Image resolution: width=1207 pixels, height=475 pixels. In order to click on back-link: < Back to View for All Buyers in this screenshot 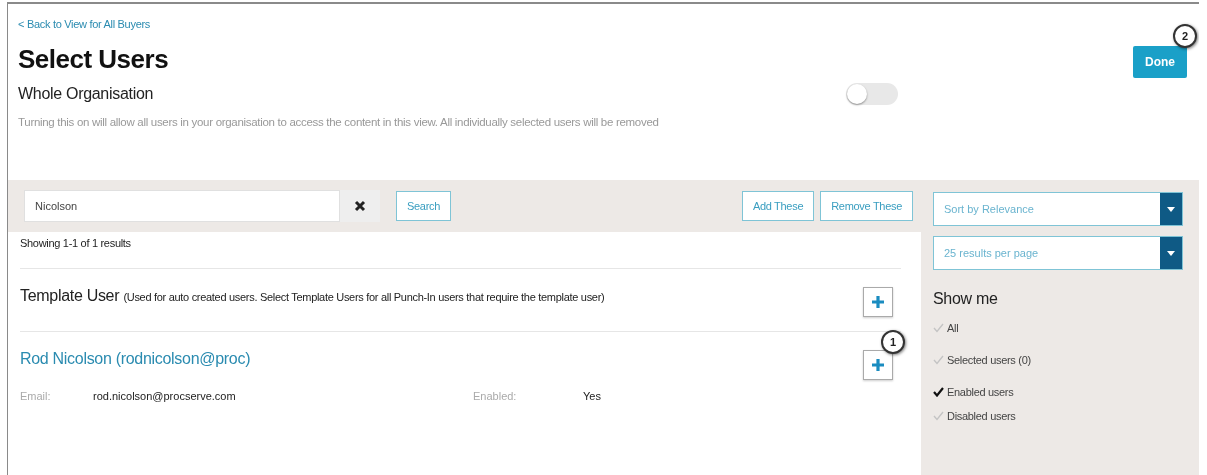, I will do `click(84, 24)`.